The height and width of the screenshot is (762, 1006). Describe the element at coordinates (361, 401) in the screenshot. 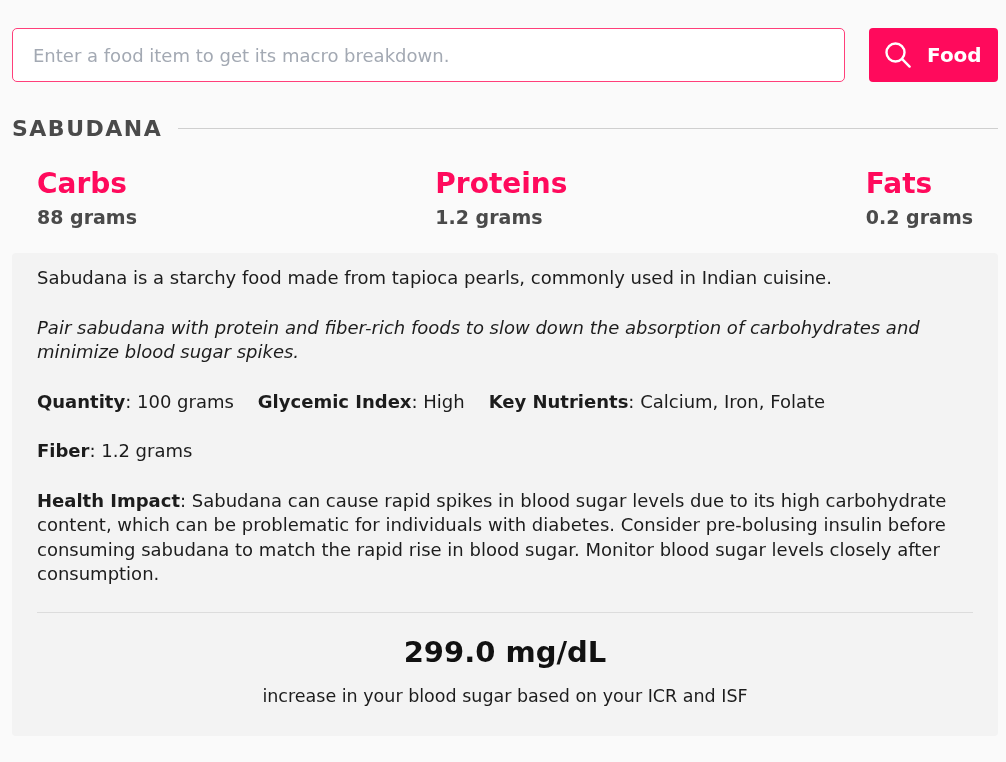

I see `fact-text: Glycemic Index: High` at that location.